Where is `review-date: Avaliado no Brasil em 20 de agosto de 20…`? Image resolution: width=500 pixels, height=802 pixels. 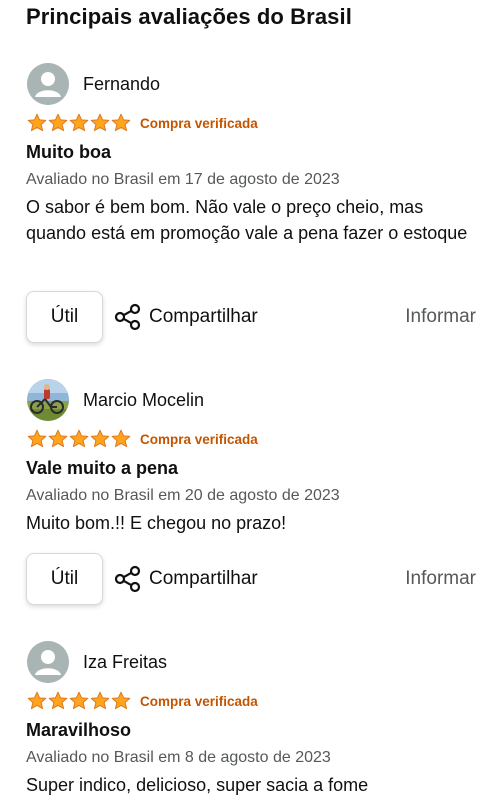 review-date: Avaliado no Brasil em 20 de agosto de 20… is located at coordinates (183, 495).